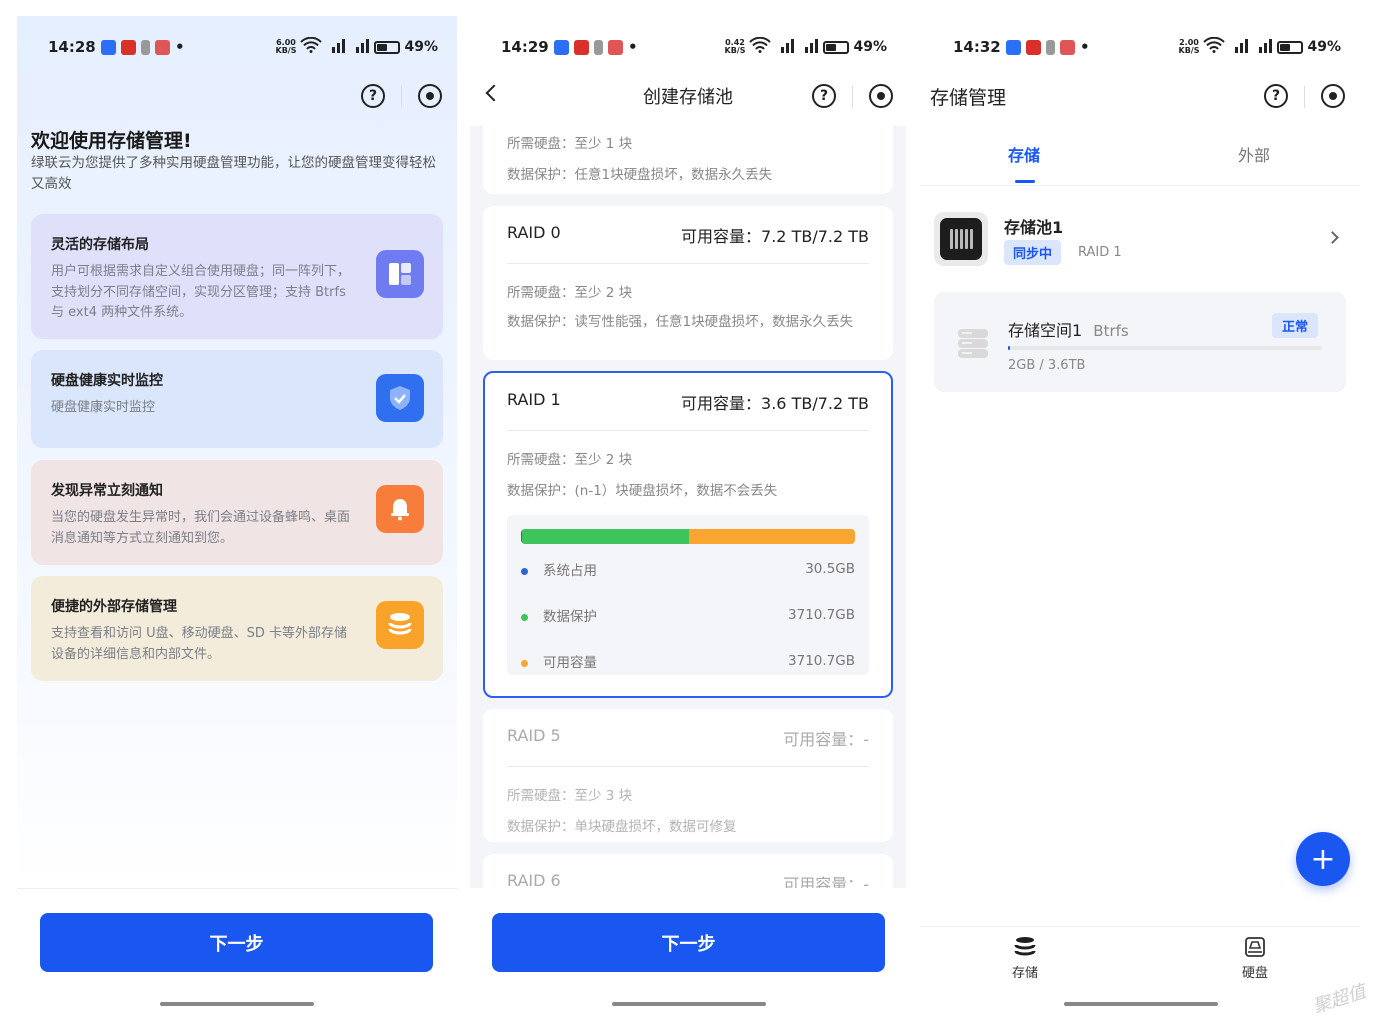 The height and width of the screenshot is (1034, 1377). Describe the element at coordinates (688, 160) in the screenshot. I see `raid-card-single: 所需硬盘：至少 1 块 数据保护：任意1块硬盘损坏，数据永久丢失` at that location.